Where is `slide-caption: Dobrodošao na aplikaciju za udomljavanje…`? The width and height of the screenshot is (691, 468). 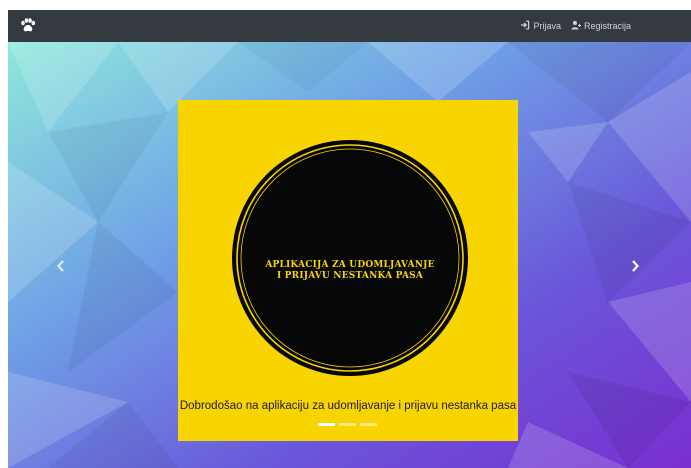
slide-caption: Dobrodošao na aplikaciju za udomljavanje… is located at coordinates (348, 406).